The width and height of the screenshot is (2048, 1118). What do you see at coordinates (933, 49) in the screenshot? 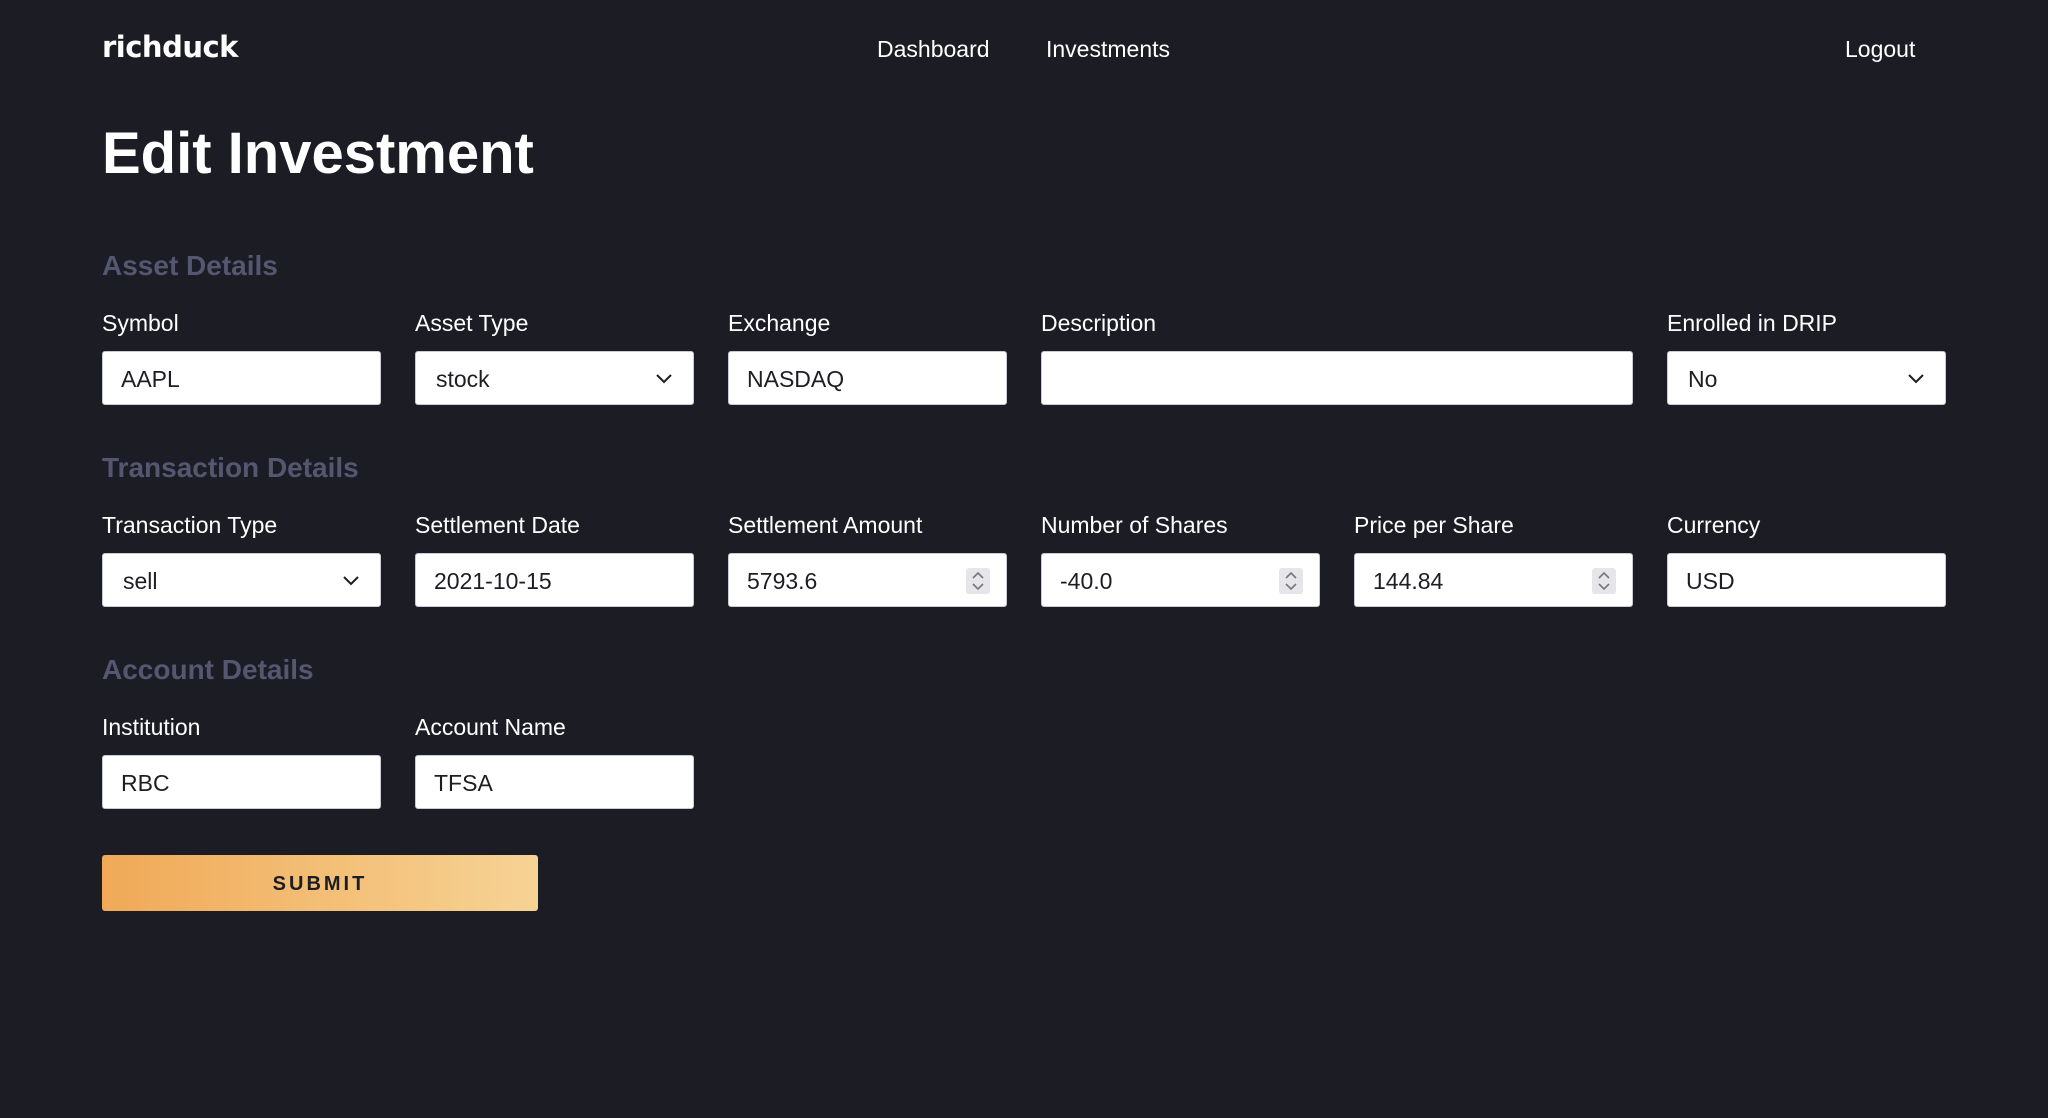
I see `nav-dashboard-link: Dashboard` at bounding box center [933, 49].